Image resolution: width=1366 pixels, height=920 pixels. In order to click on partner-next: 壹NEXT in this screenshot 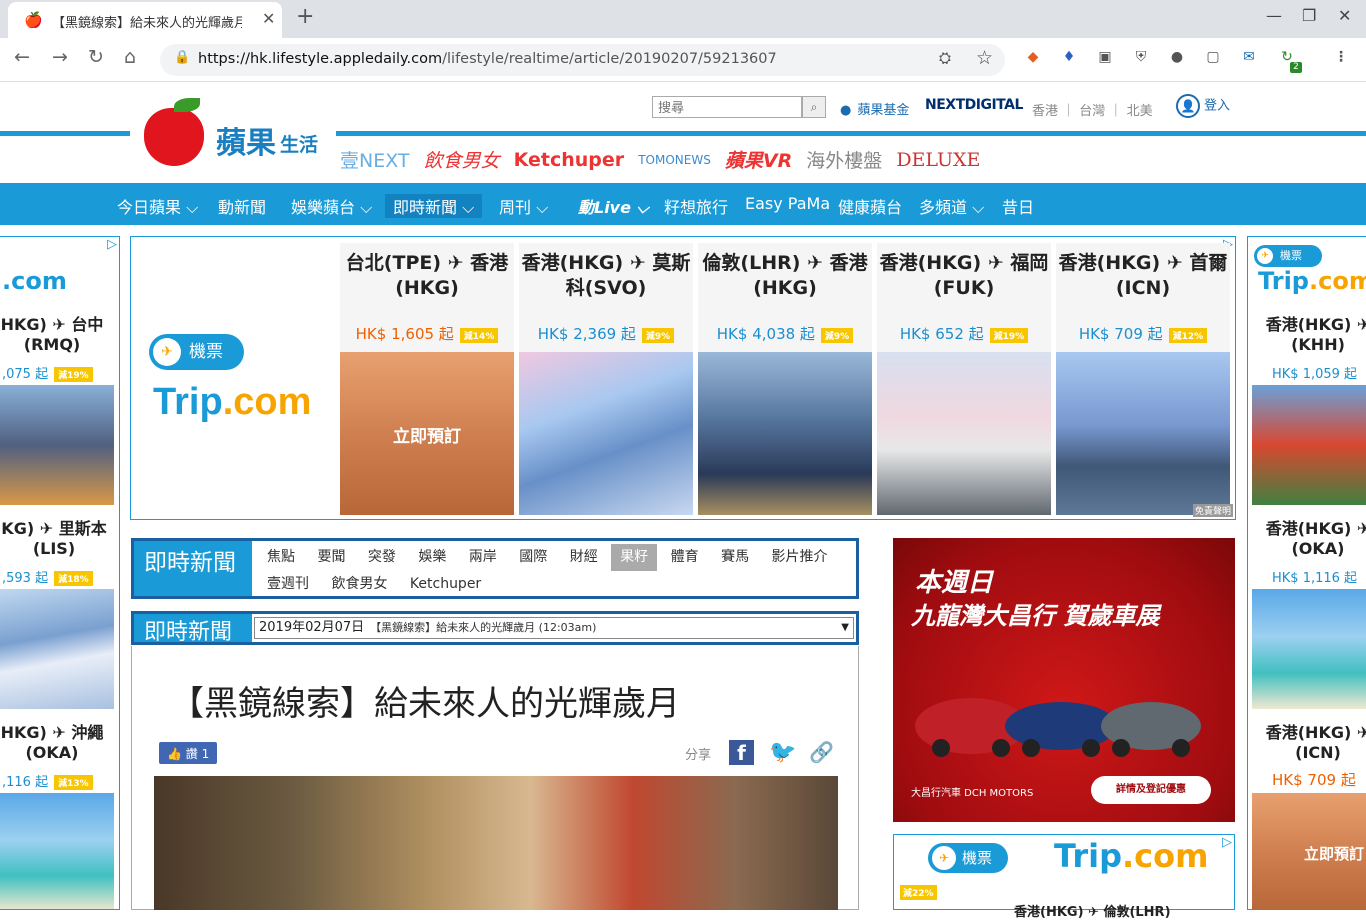, I will do `click(375, 159)`.